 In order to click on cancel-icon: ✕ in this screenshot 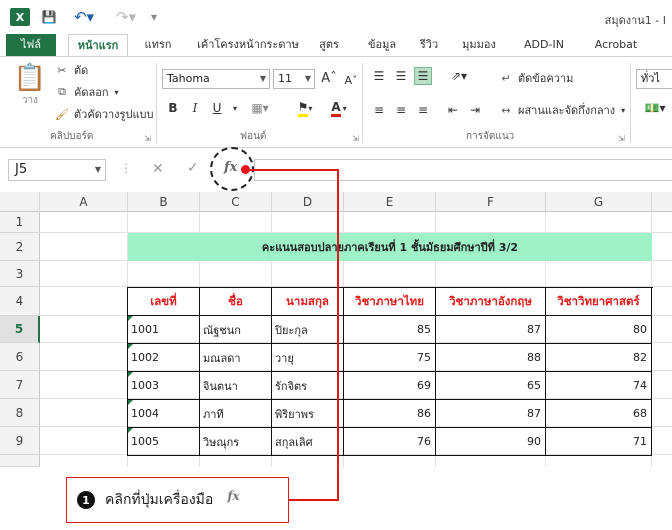, I will do `click(158, 169)`.